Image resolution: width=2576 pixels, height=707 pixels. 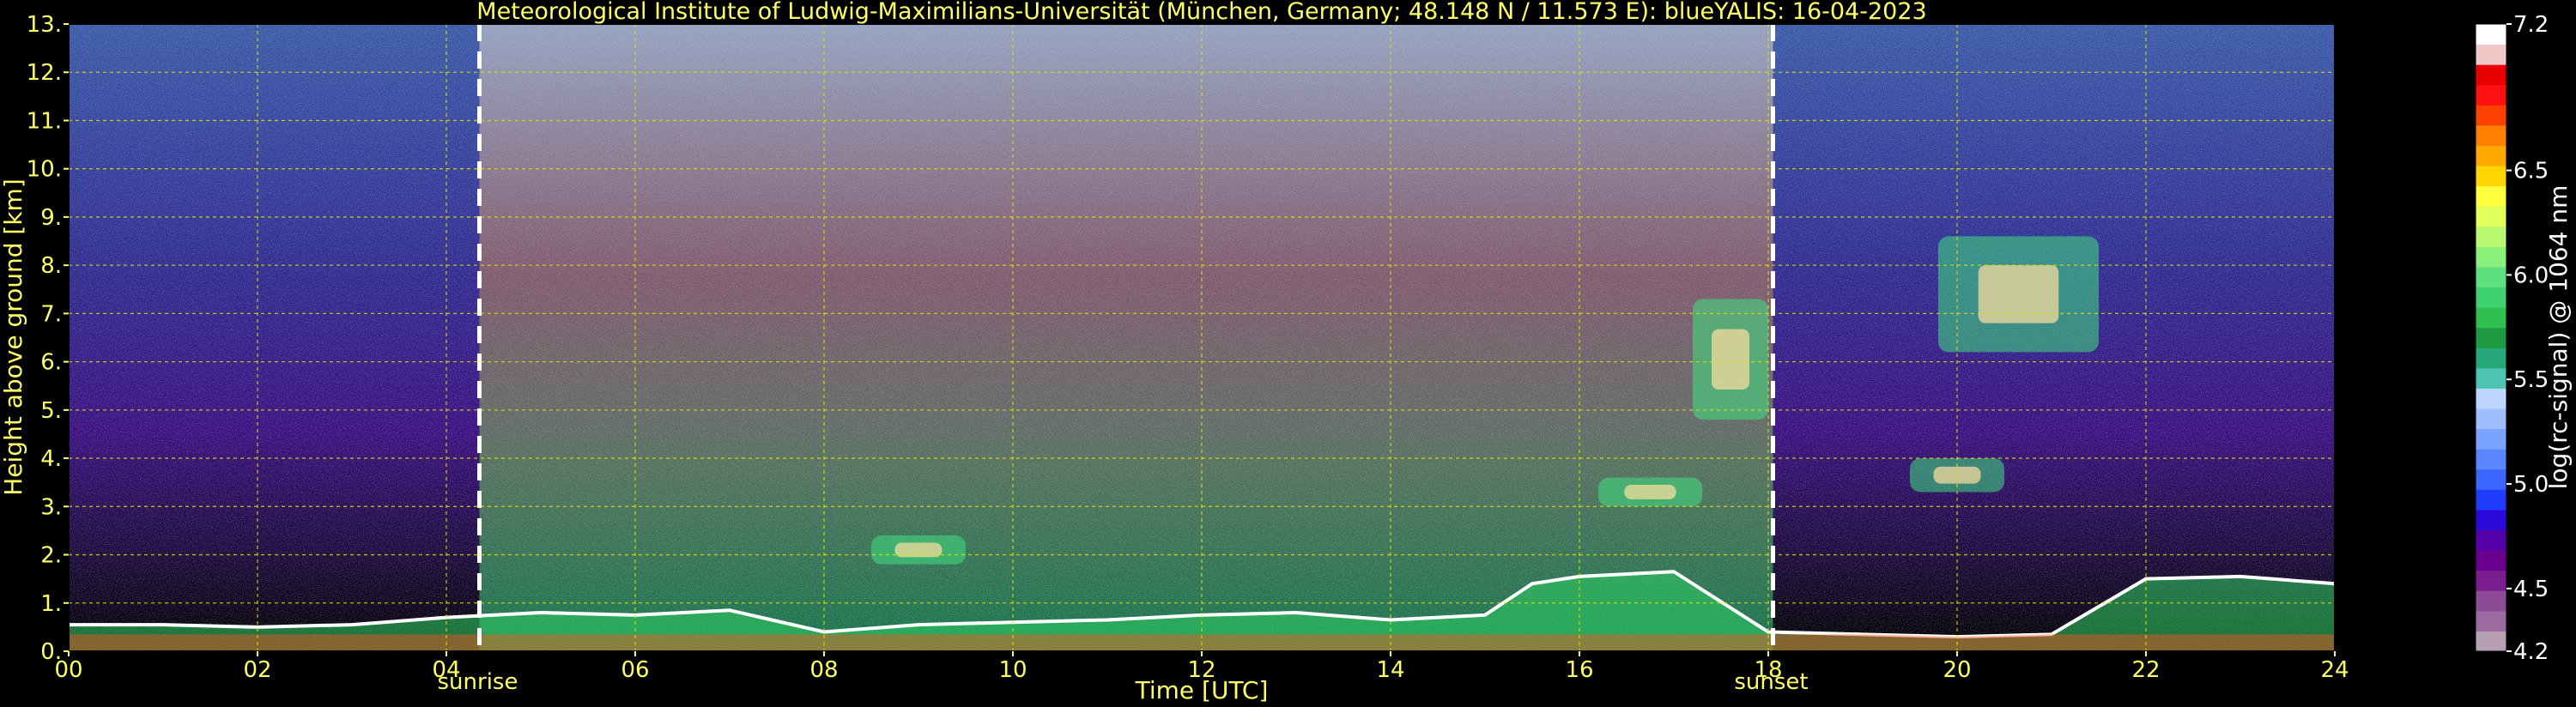 I want to click on x-tick-label: 06, so click(x=635, y=670).